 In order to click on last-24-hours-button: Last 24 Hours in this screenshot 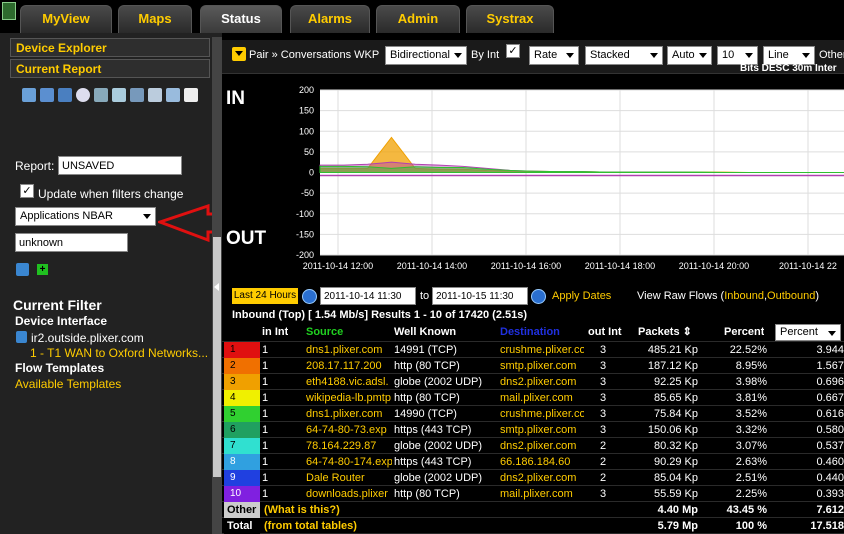, I will do `click(265, 296)`.